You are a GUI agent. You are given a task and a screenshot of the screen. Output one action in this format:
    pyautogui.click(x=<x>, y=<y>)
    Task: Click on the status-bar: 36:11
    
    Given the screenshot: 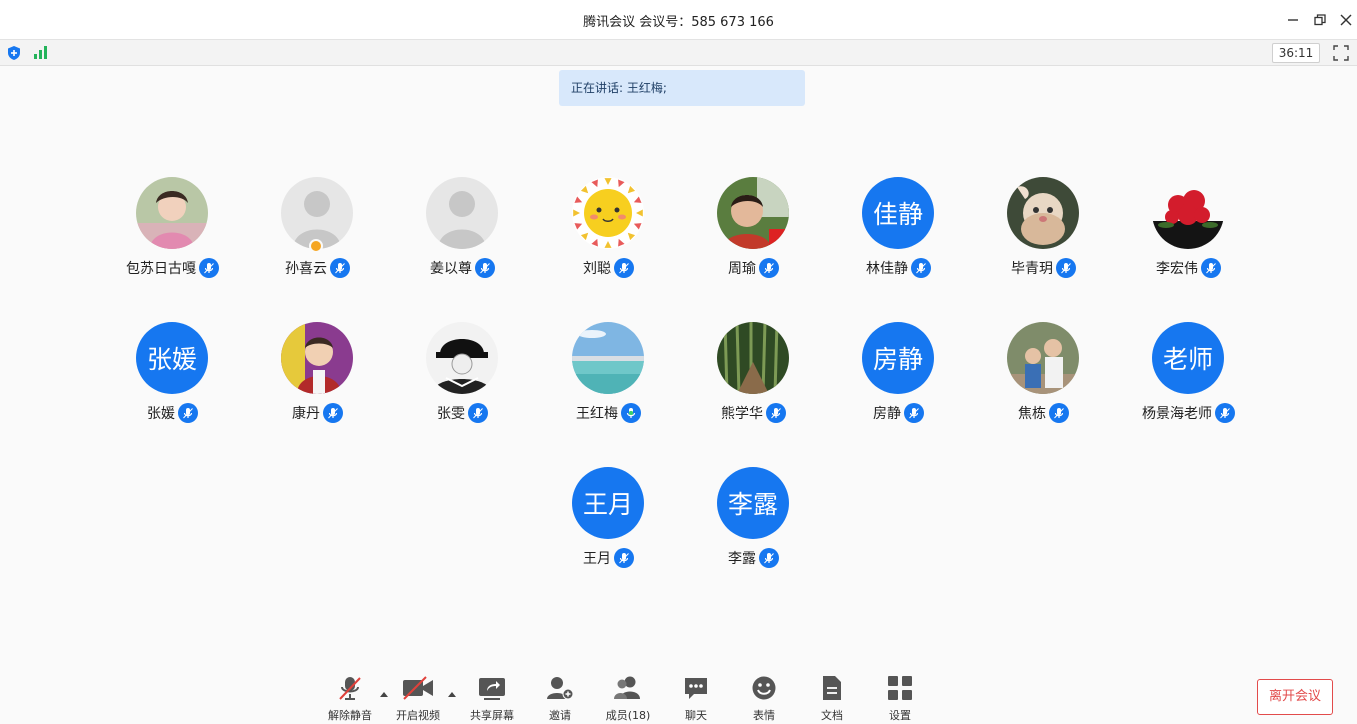 What is the action you would take?
    pyautogui.click(x=678, y=53)
    